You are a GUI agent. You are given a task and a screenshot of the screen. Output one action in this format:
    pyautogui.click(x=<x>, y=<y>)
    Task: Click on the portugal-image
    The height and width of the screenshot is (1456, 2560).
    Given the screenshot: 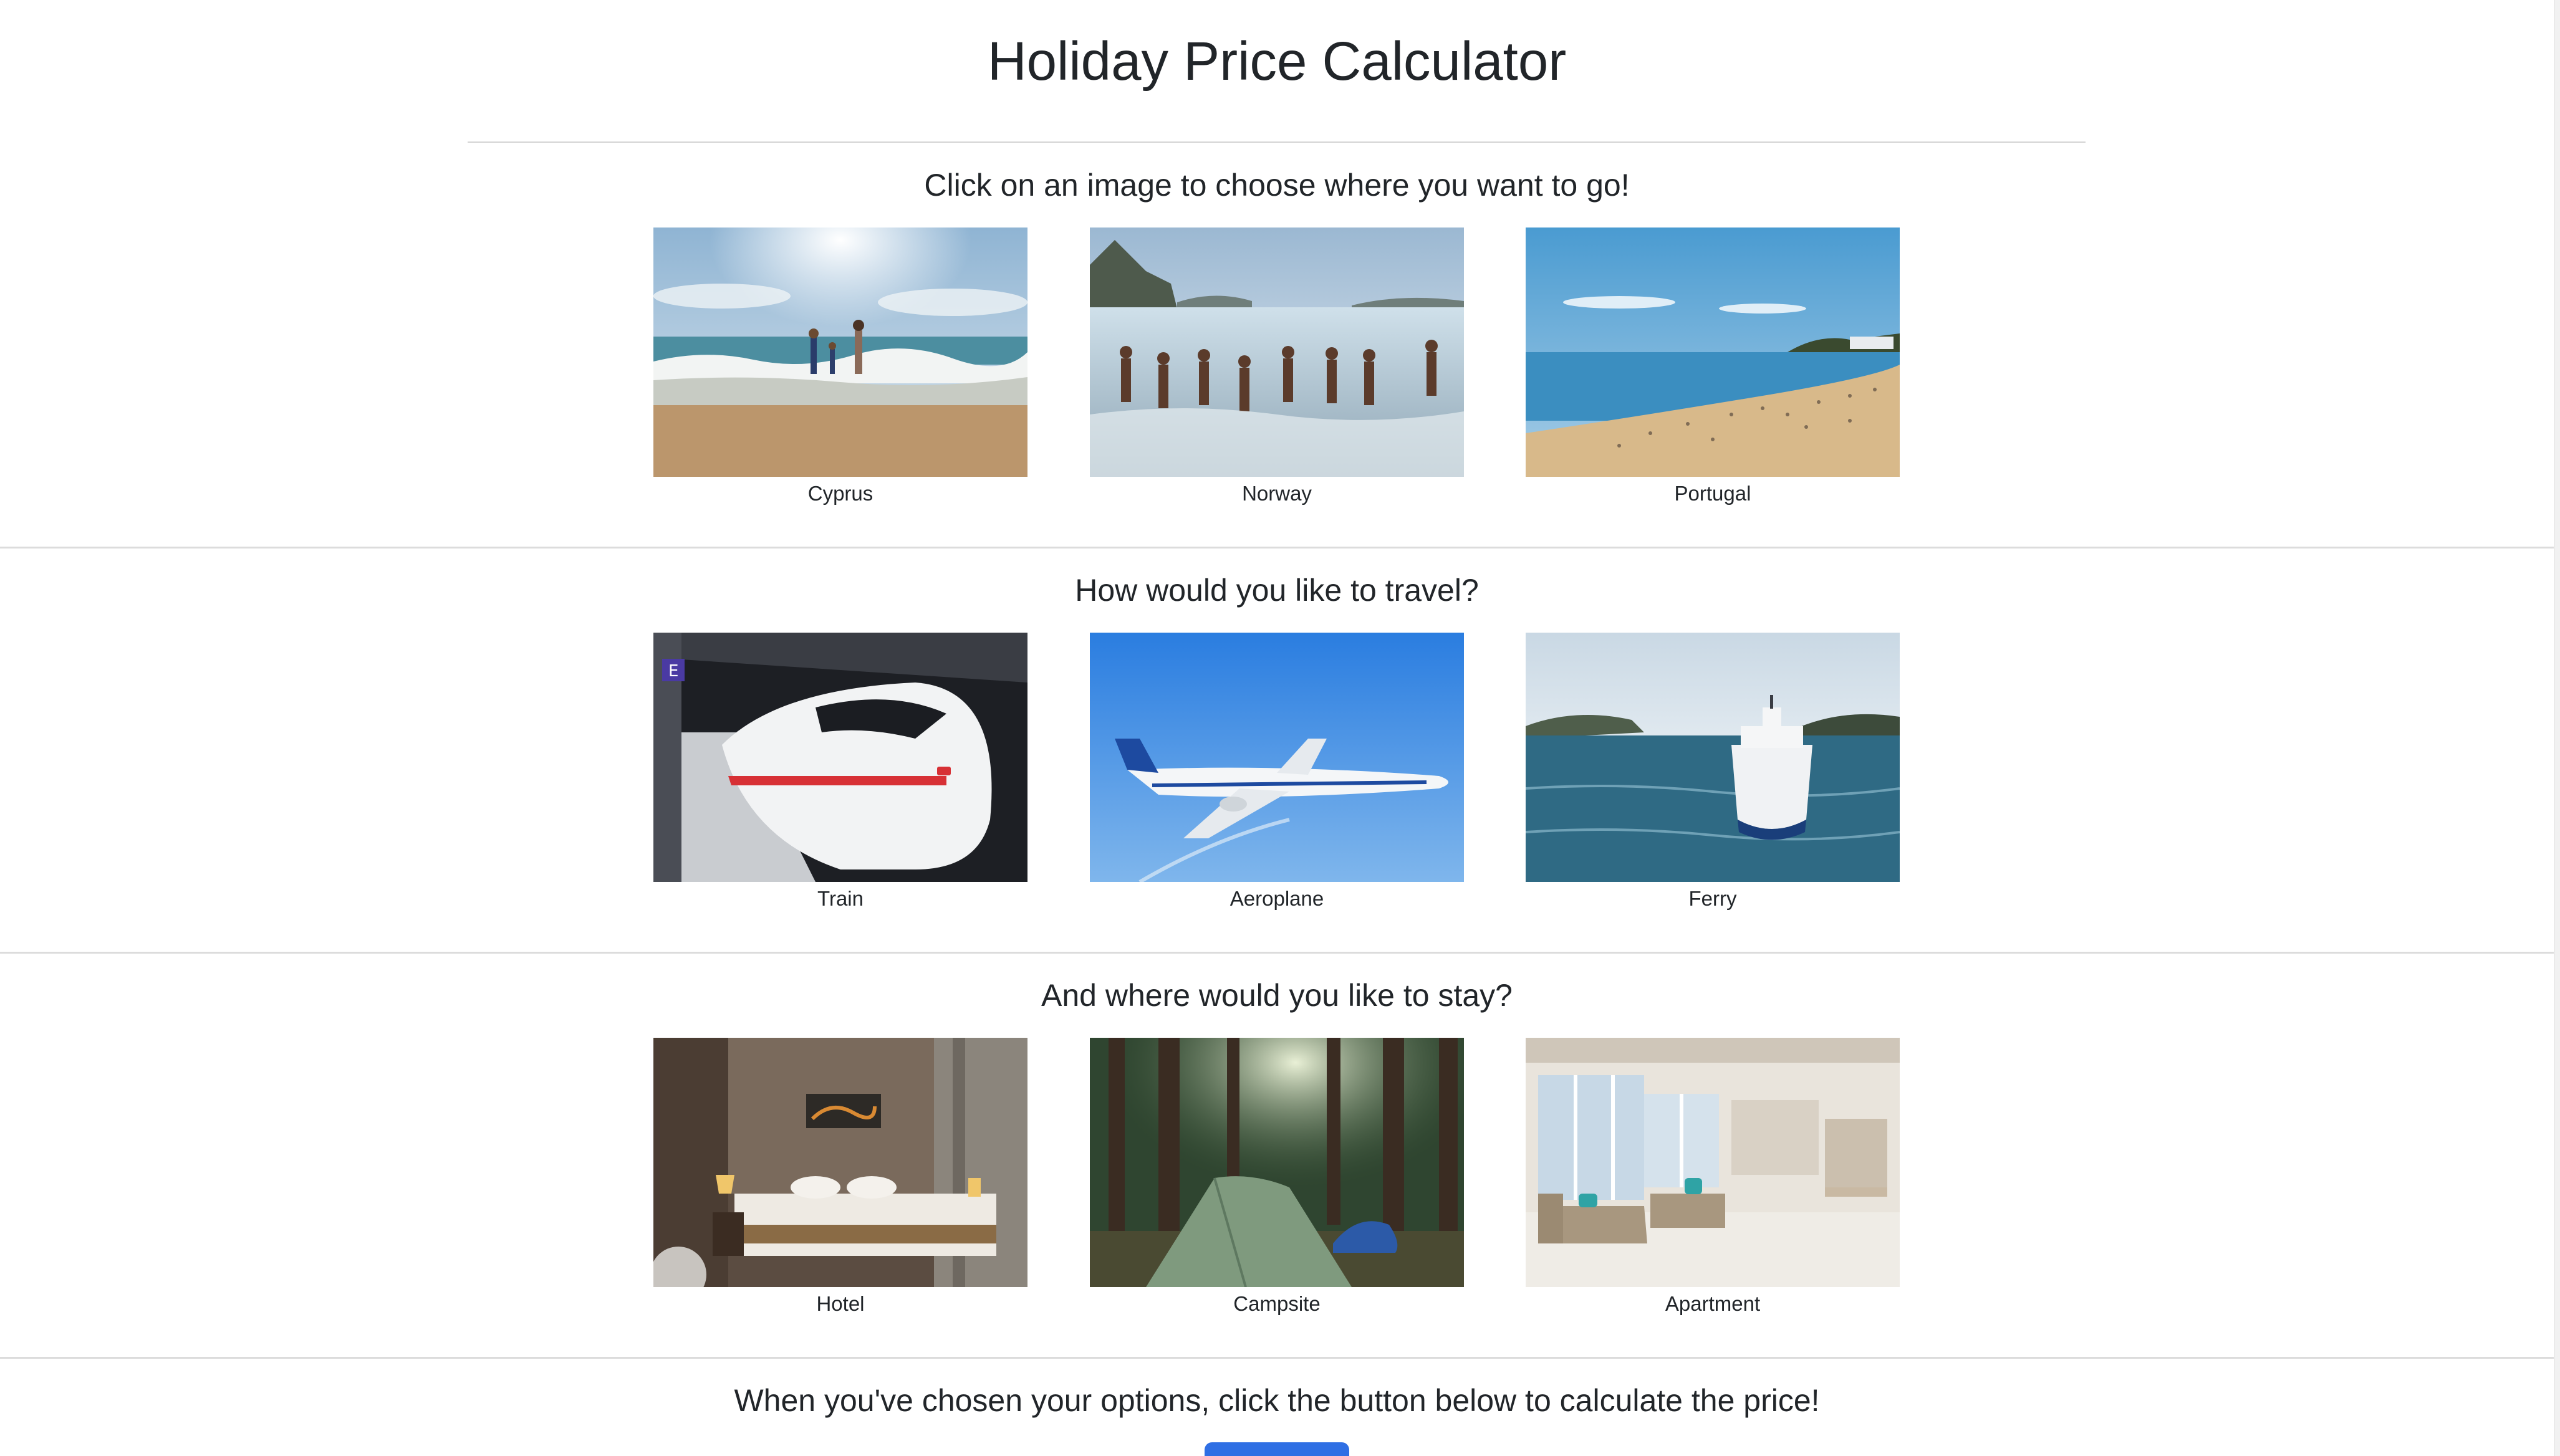 What is the action you would take?
    pyautogui.click(x=1713, y=353)
    